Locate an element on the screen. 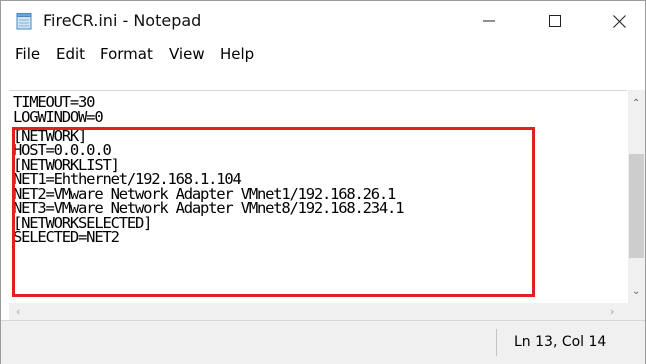  scrollbar-corner is located at coordinates (636, 311).